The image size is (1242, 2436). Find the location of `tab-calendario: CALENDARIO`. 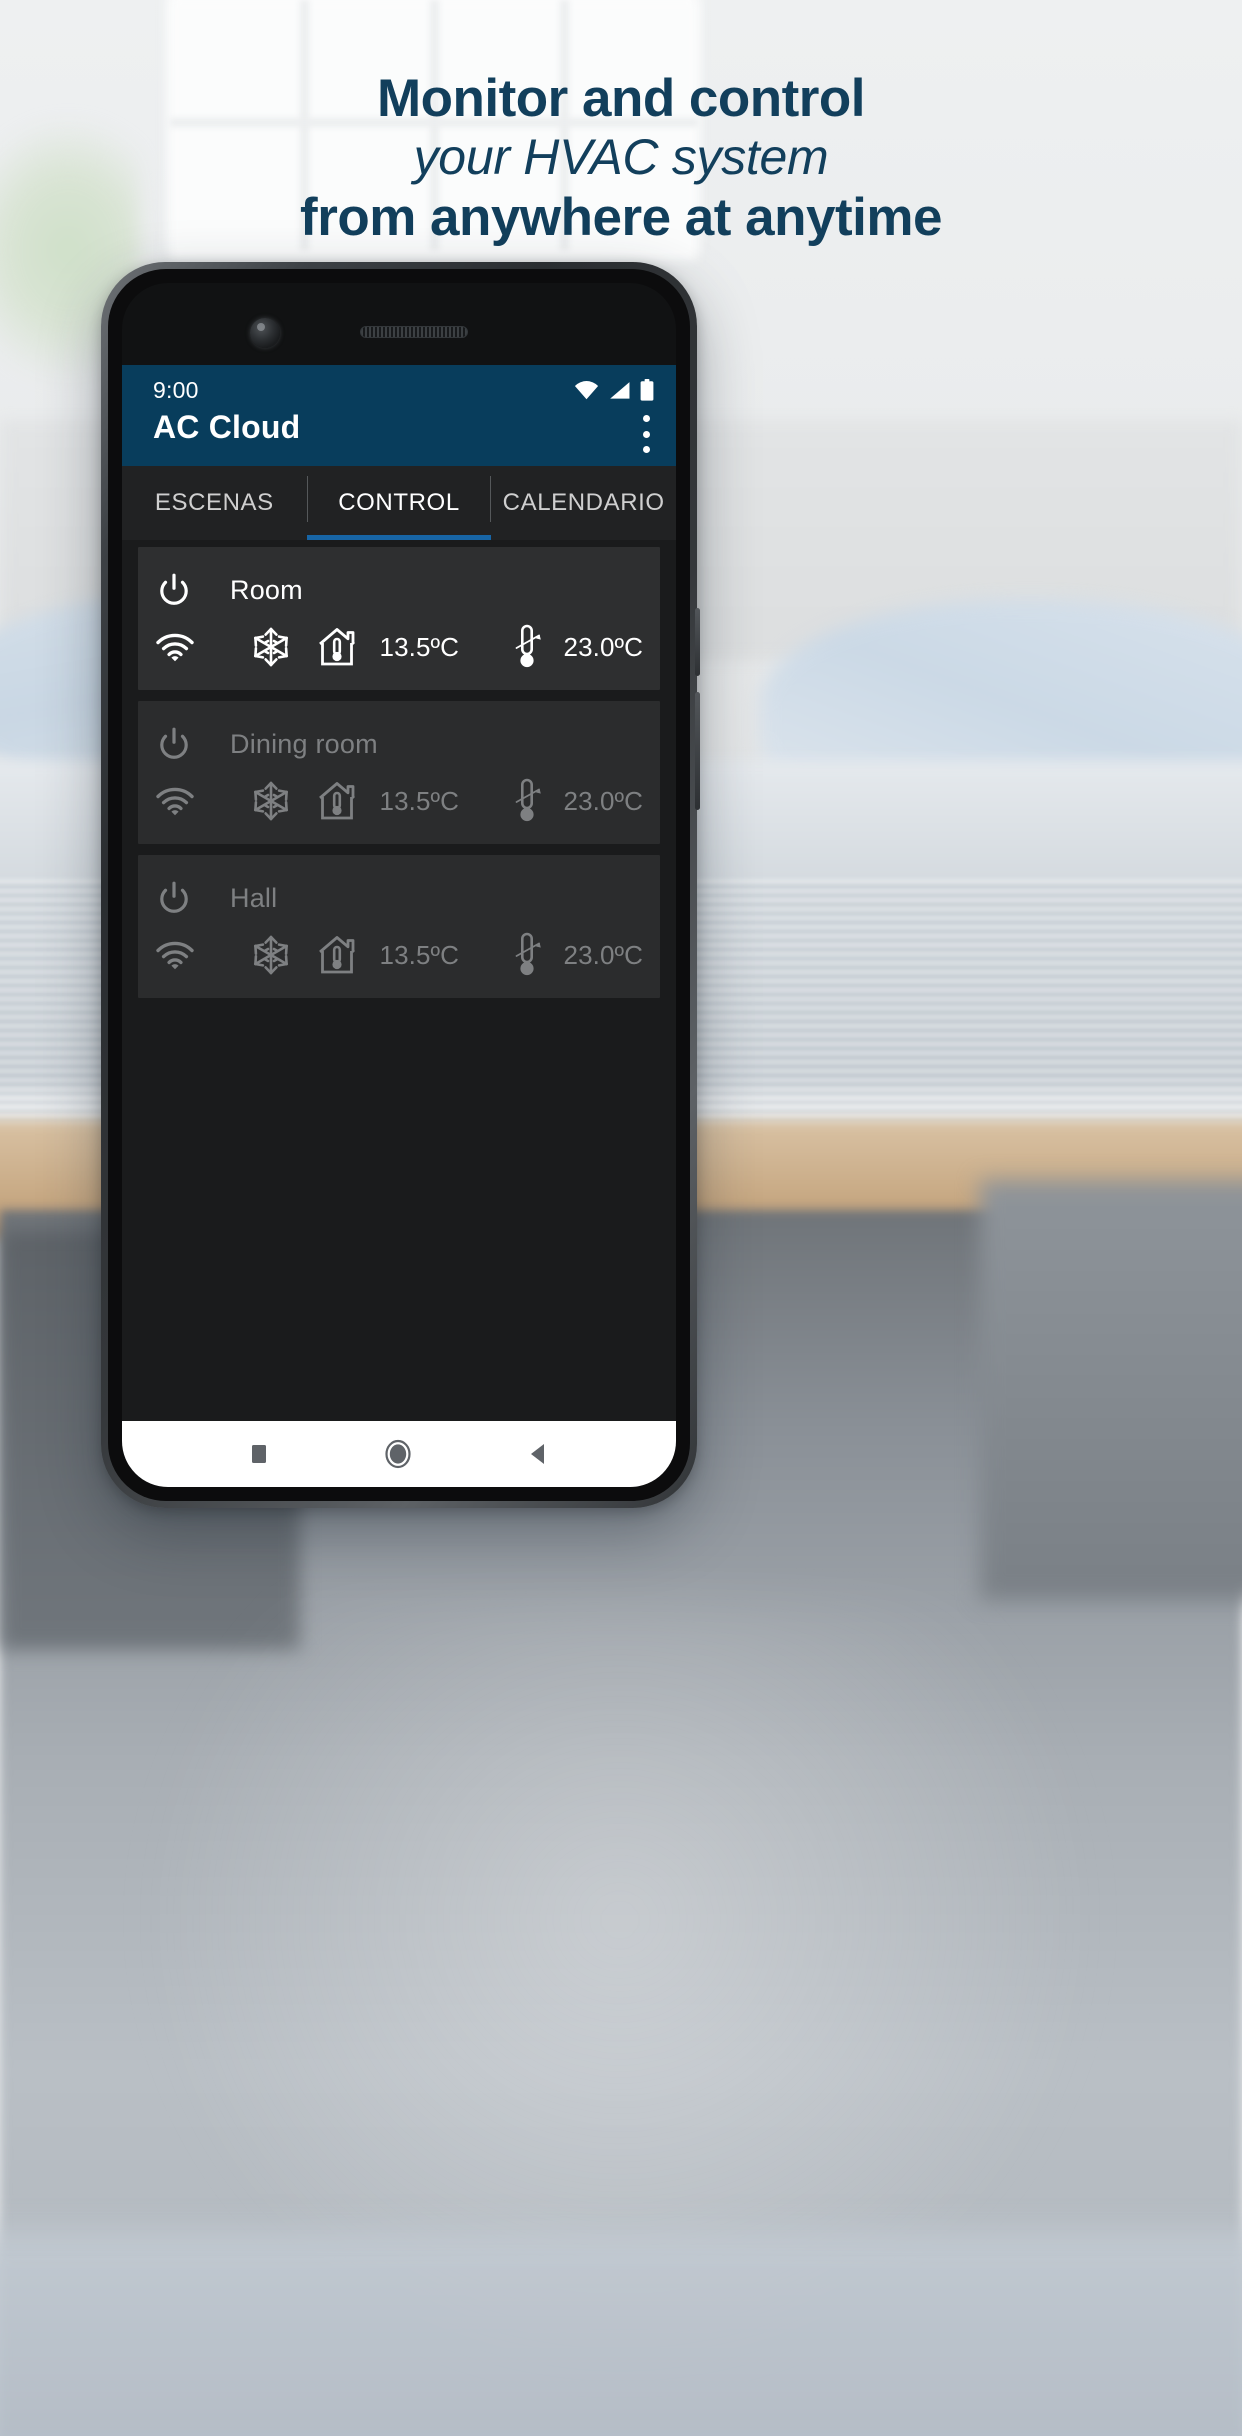

tab-calendario: CALENDARIO is located at coordinates (583, 503).